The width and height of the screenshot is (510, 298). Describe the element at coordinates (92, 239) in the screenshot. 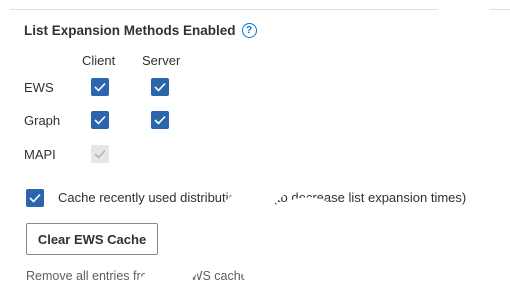

I see `clear-ews-cache-button: Clear EWS Cache` at that location.